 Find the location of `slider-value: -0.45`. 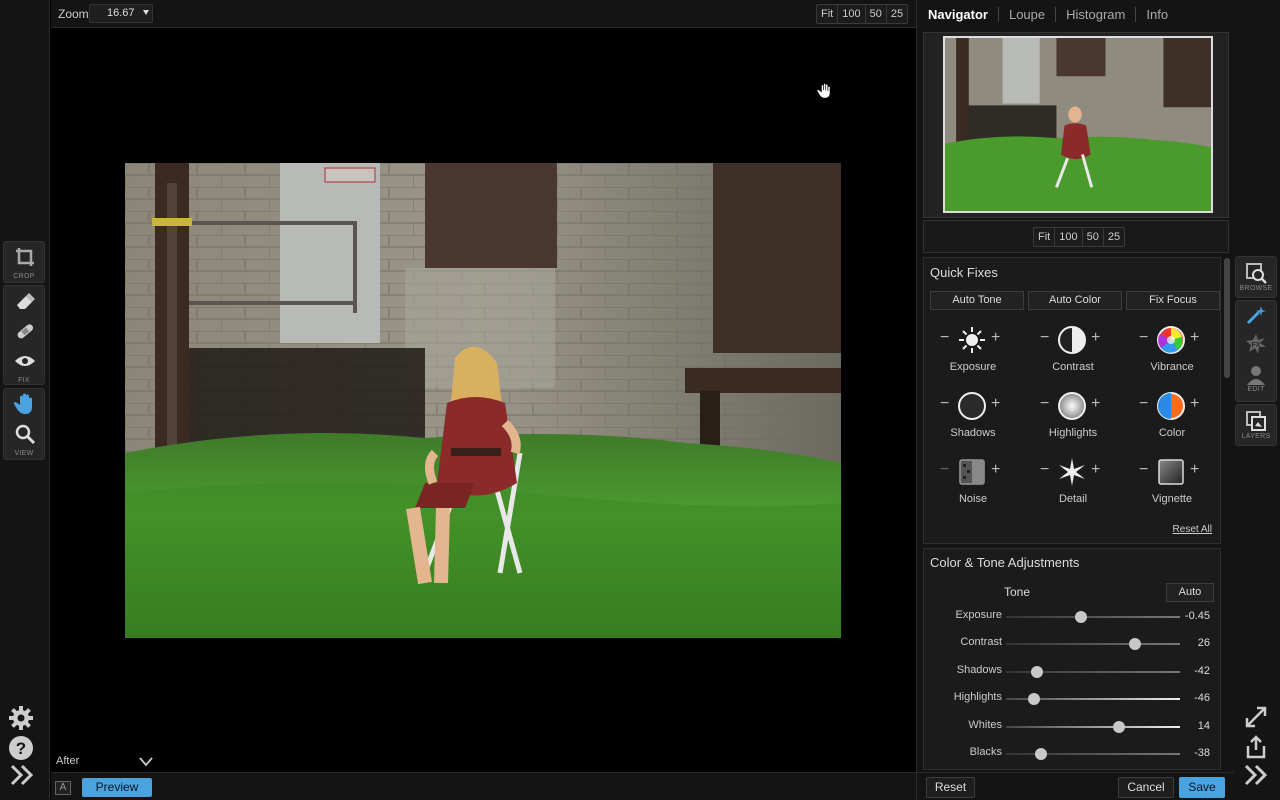

slider-value: -0.45 is located at coordinates (1197, 616).